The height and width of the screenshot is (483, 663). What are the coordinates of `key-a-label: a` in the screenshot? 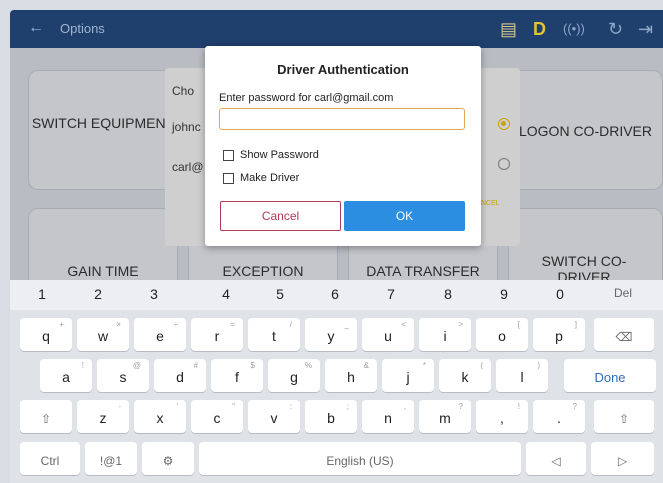 It's located at (66, 377).